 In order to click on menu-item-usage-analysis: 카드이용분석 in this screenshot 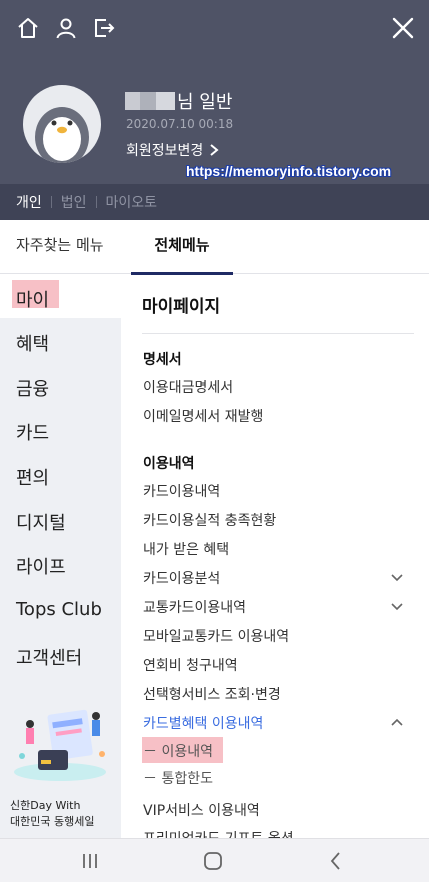, I will do `click(181, 578)`.